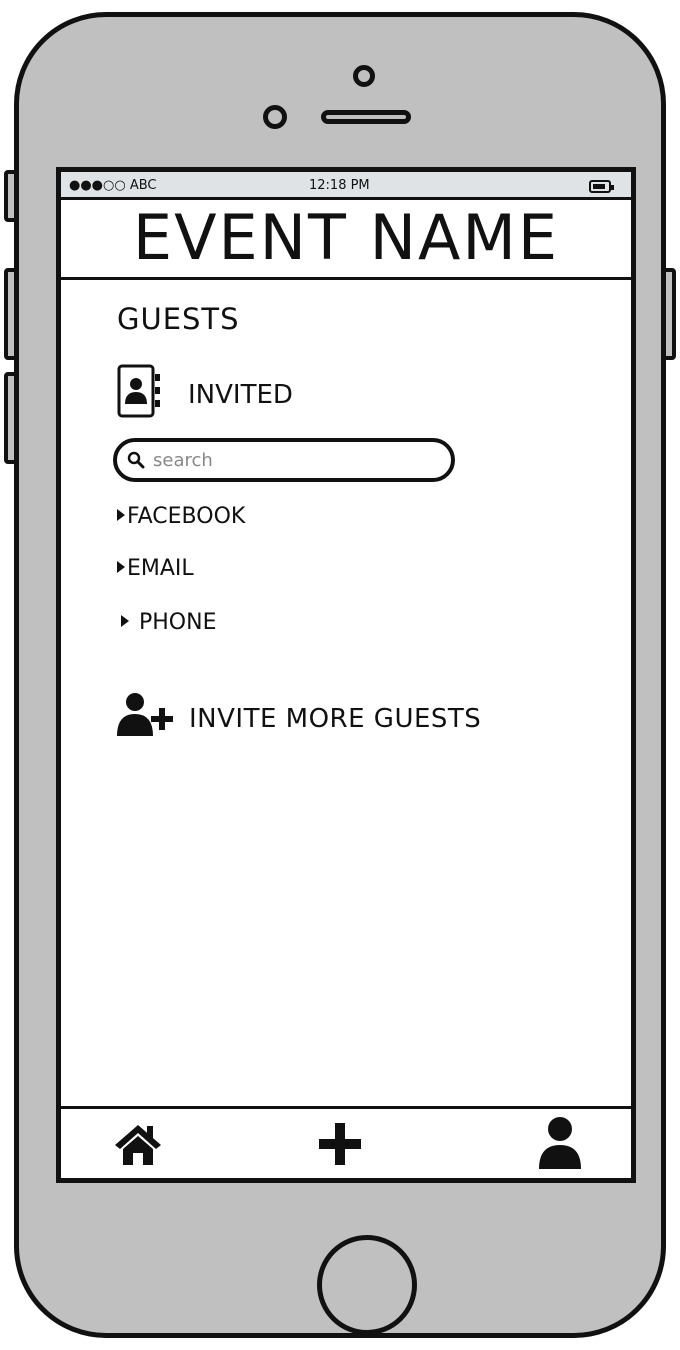 This screenshot has width=680, height=1350. Describe the element at coordinates (136, 460) in the screenshot. I see `search-icon` at that location.